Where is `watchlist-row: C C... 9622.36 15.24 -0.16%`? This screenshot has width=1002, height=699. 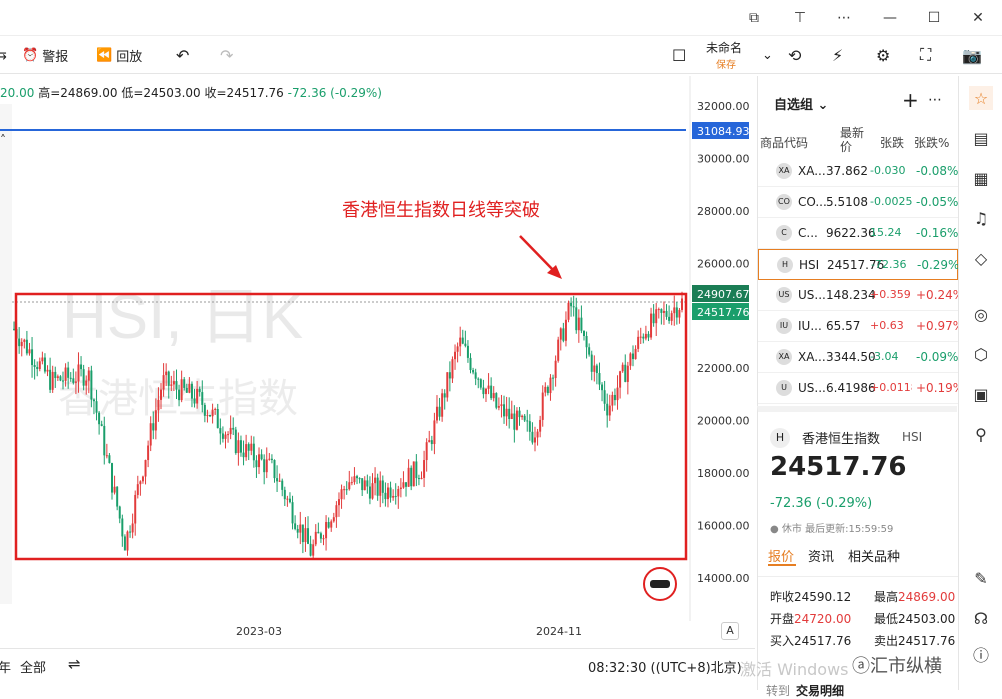
watchlist-row: C C... 9622.36 15.24 -0.16% is located at coordinates (858, 233).